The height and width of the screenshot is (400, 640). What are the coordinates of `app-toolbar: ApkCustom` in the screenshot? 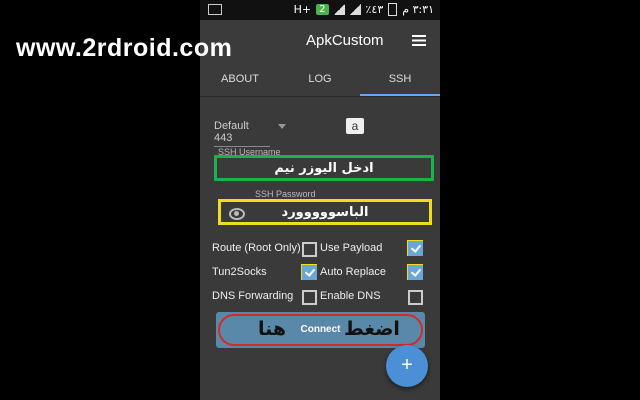 It's located at (320, 41).